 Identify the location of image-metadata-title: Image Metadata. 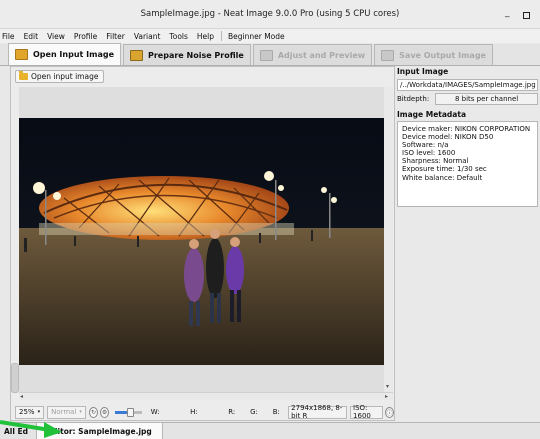
(432, 114).